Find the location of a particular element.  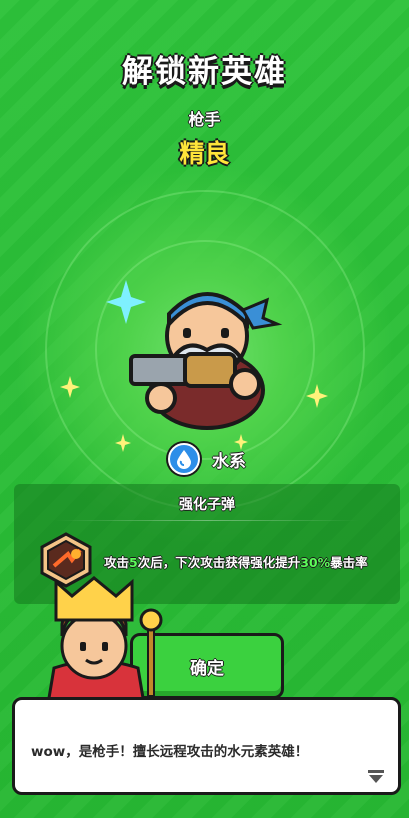

water-drop-icon is located at coordinates (184, 459).